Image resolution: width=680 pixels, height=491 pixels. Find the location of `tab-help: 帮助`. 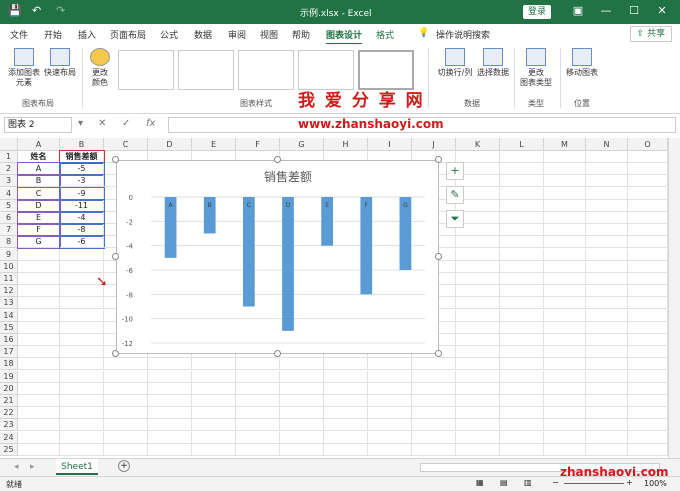

tab-help: 帮助 is located at coordinates (301, 34).